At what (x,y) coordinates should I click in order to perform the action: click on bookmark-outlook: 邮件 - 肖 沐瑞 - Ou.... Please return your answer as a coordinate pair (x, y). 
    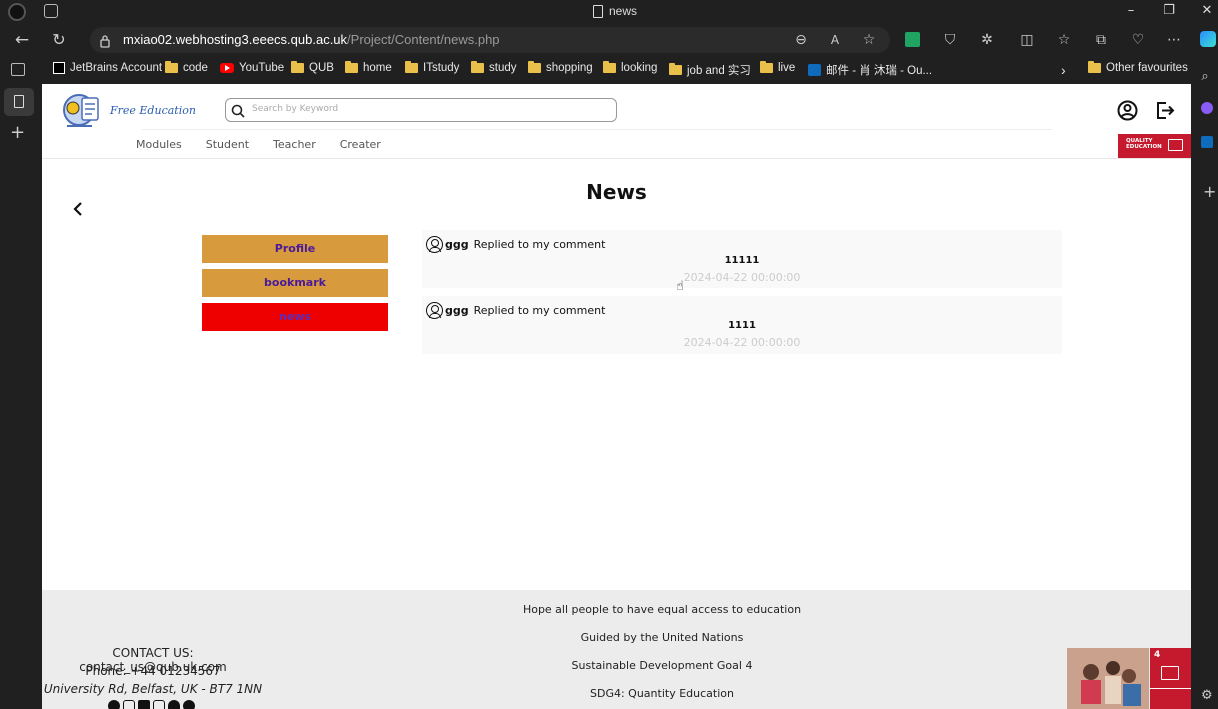
    Looking at the image, I should click on (870, 70).